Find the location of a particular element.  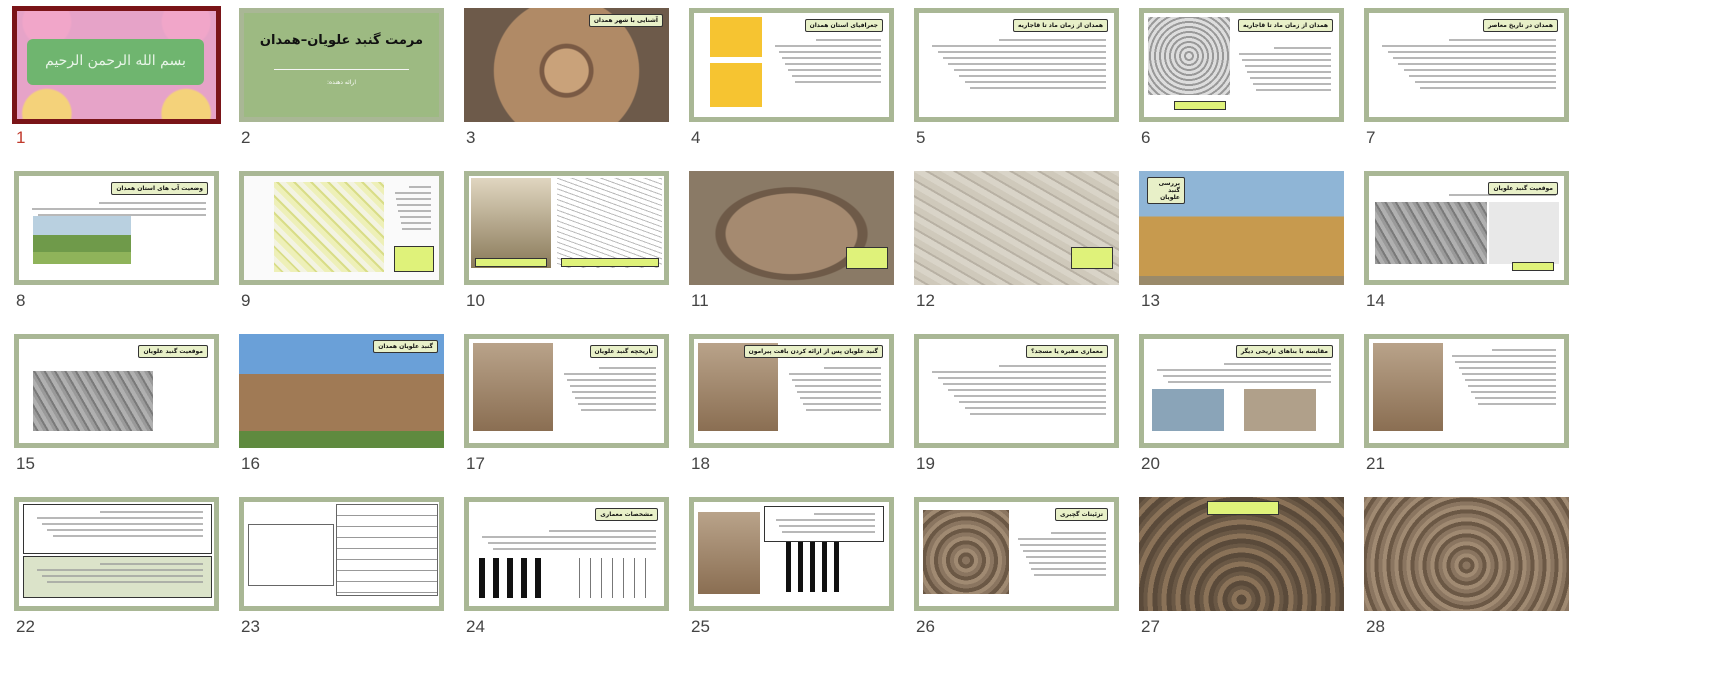

slide-thumbnail: معماری مقبره یا مسجد؟ is located at coordinates (1016, 391).